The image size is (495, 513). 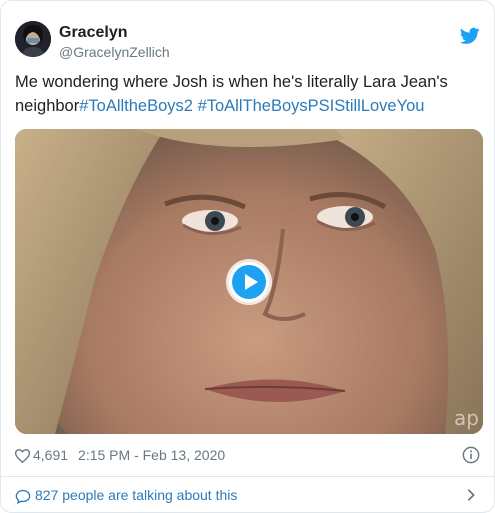 What do you see at coordinates (136, 495) in the screenshot?
I see `conversation-label: 827 people are talking about this` at bounding box center [136, 495].